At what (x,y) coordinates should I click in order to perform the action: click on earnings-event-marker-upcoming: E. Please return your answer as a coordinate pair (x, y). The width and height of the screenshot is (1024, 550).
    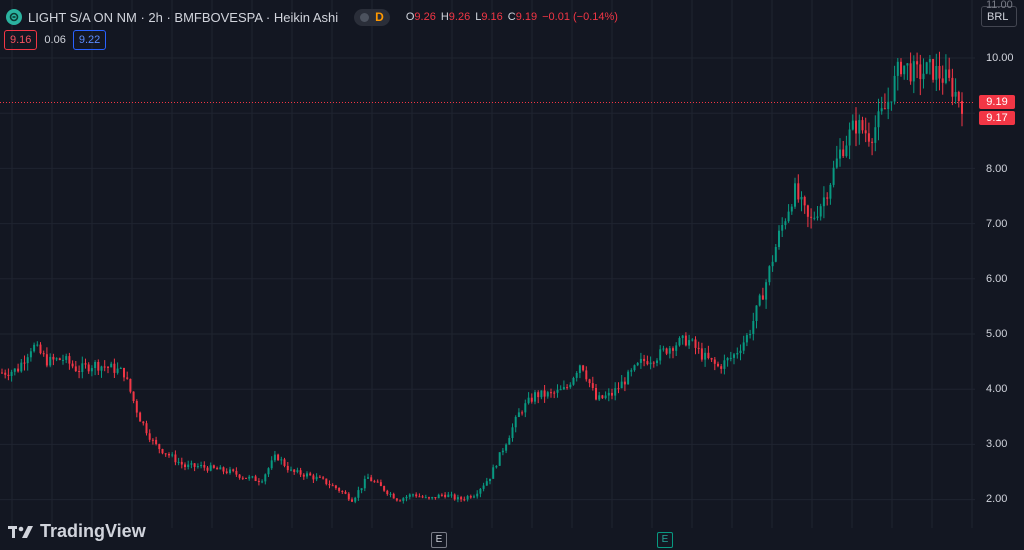
    Looking at the image, I should click on (665, 540).